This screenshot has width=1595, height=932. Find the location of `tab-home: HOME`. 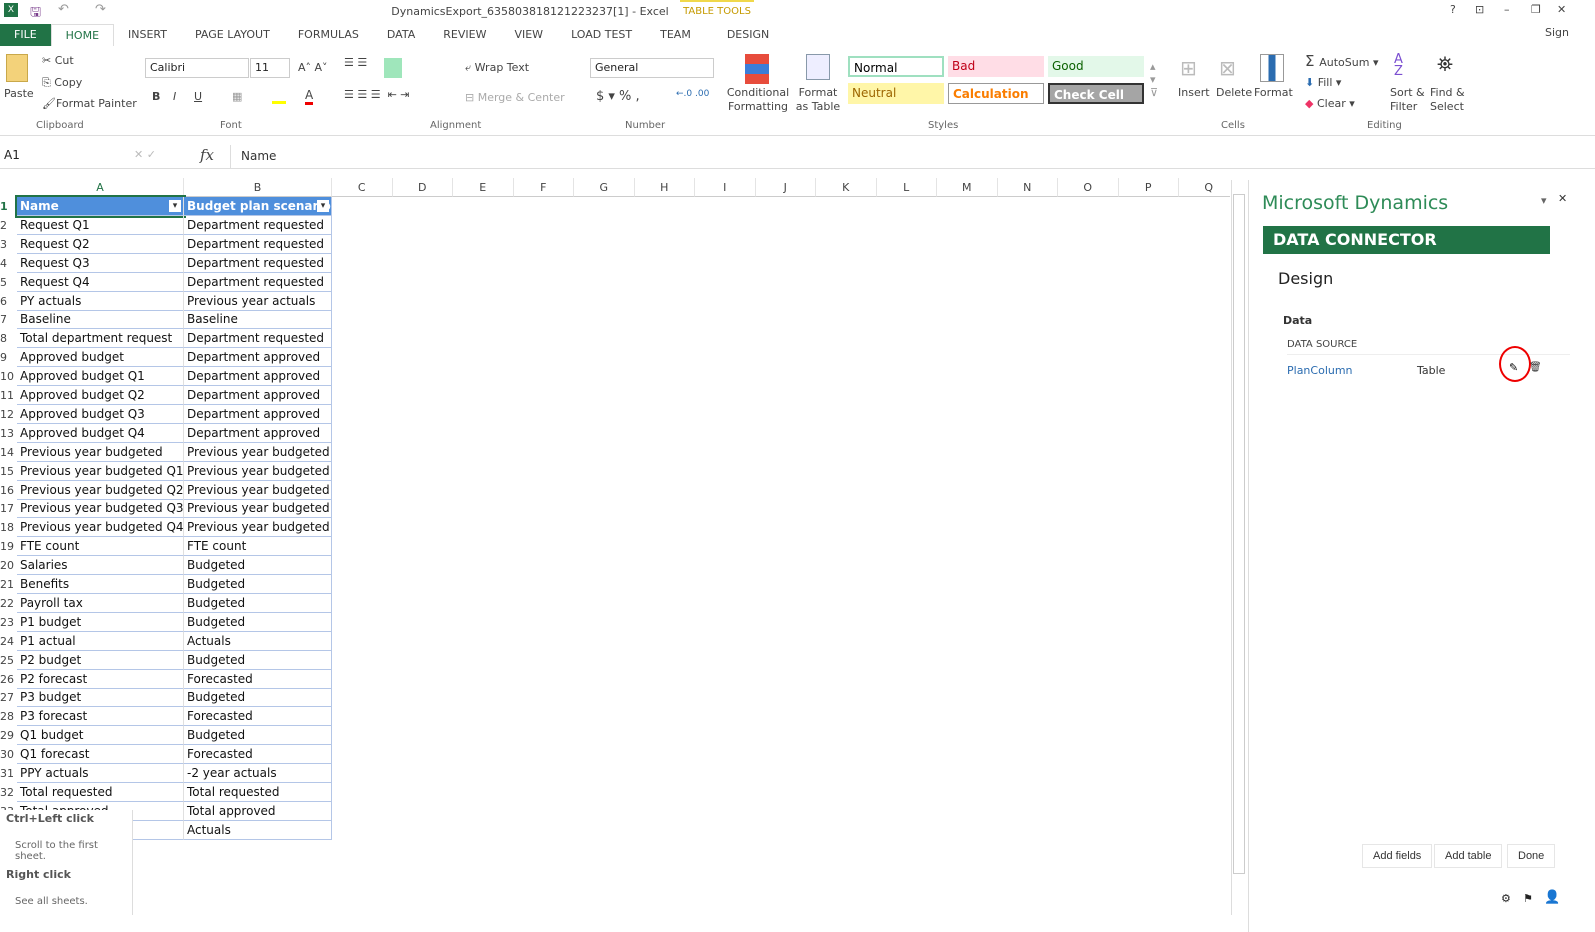

tab-home: HOME is located at coordinates (82, 35).